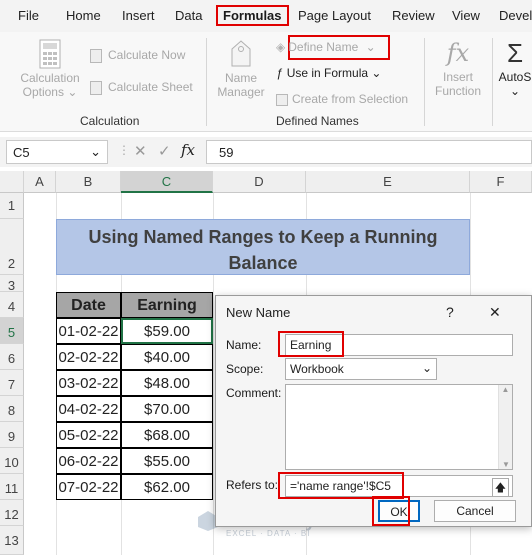 The image size is (532, 556). I want to click on table-cell-earning: $40.00, so click(167, 357).